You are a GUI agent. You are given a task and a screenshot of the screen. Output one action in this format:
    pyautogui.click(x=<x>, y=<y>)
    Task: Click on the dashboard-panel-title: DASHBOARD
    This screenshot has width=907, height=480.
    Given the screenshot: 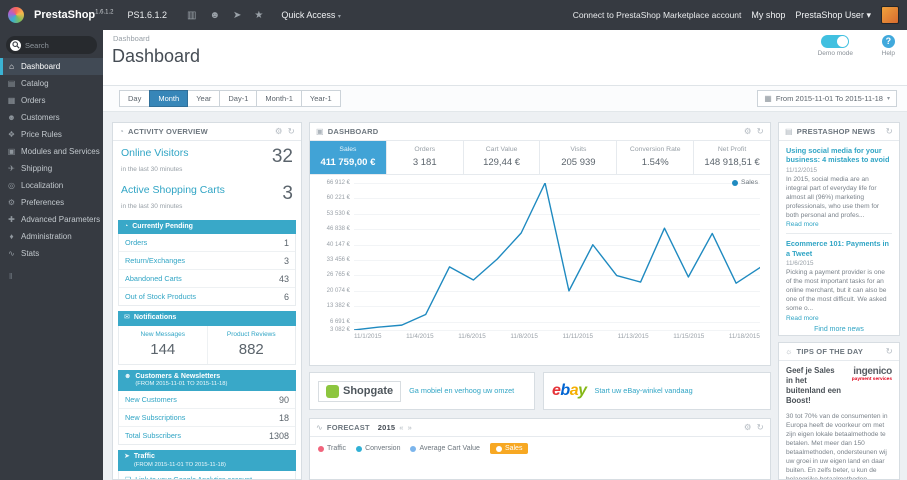 What is the action you would take?
    pyautogui.click(x=353, y=131)
    